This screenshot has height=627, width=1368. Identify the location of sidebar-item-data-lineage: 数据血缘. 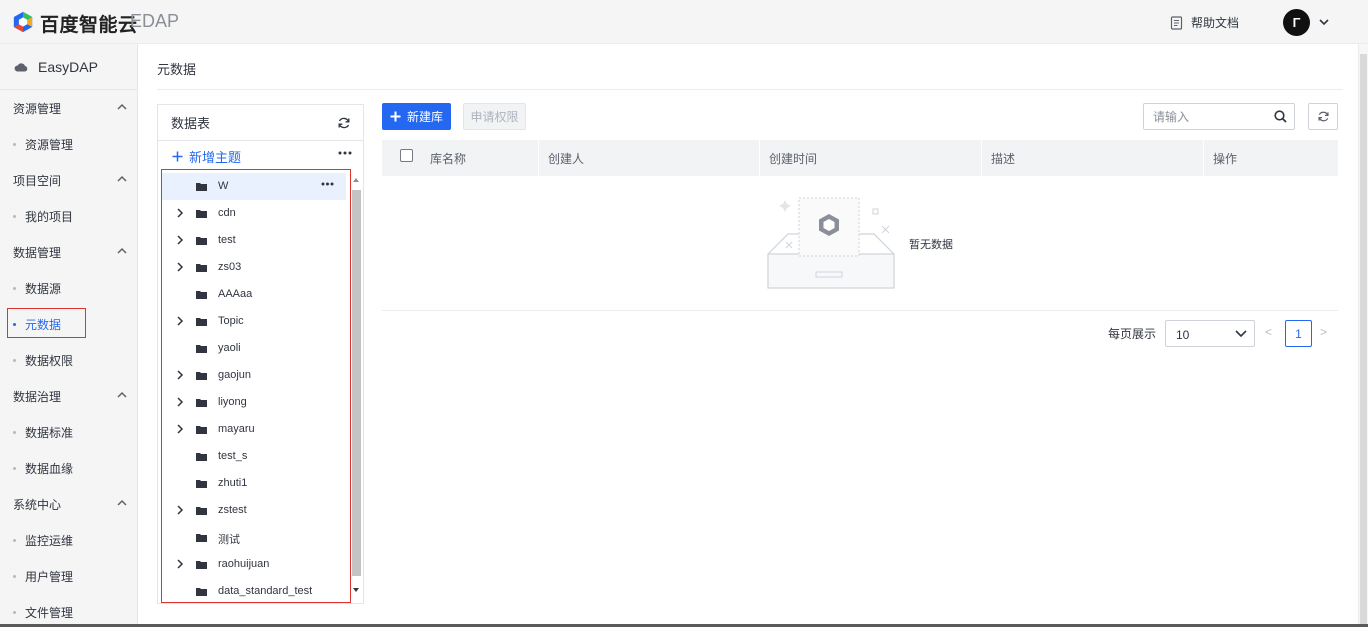
(69, 468).